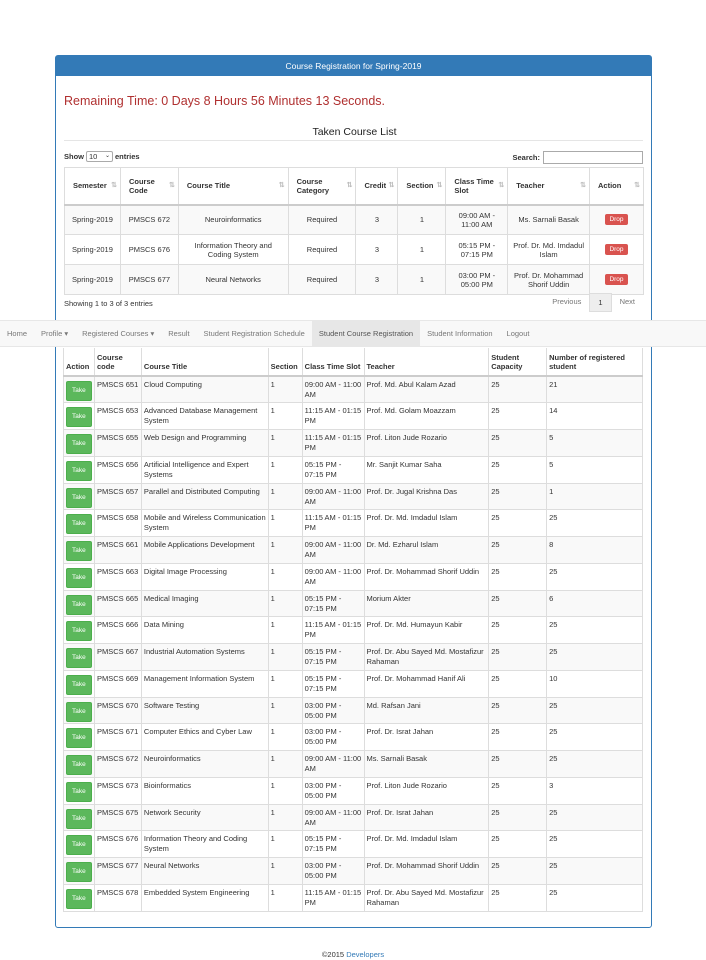  What do you see at coordinates (426, 817) in the screenshot?
I see `table-cell: Prof. Dr. Israt Jahan` at bounding box center [426, 817].